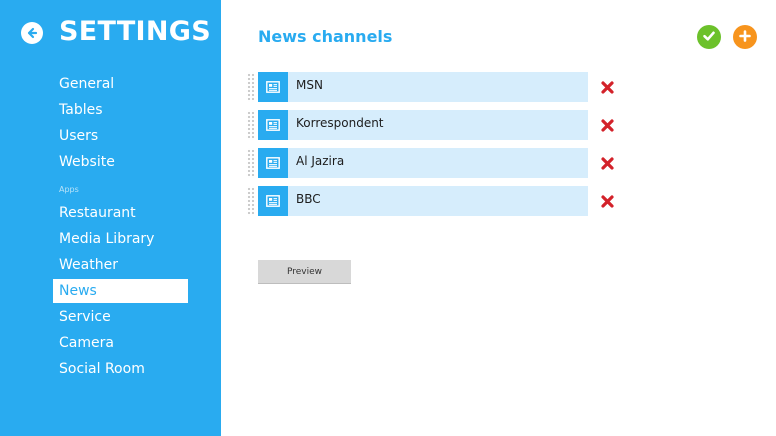  I want to click on channel-row: MSN, so click(432, 87).